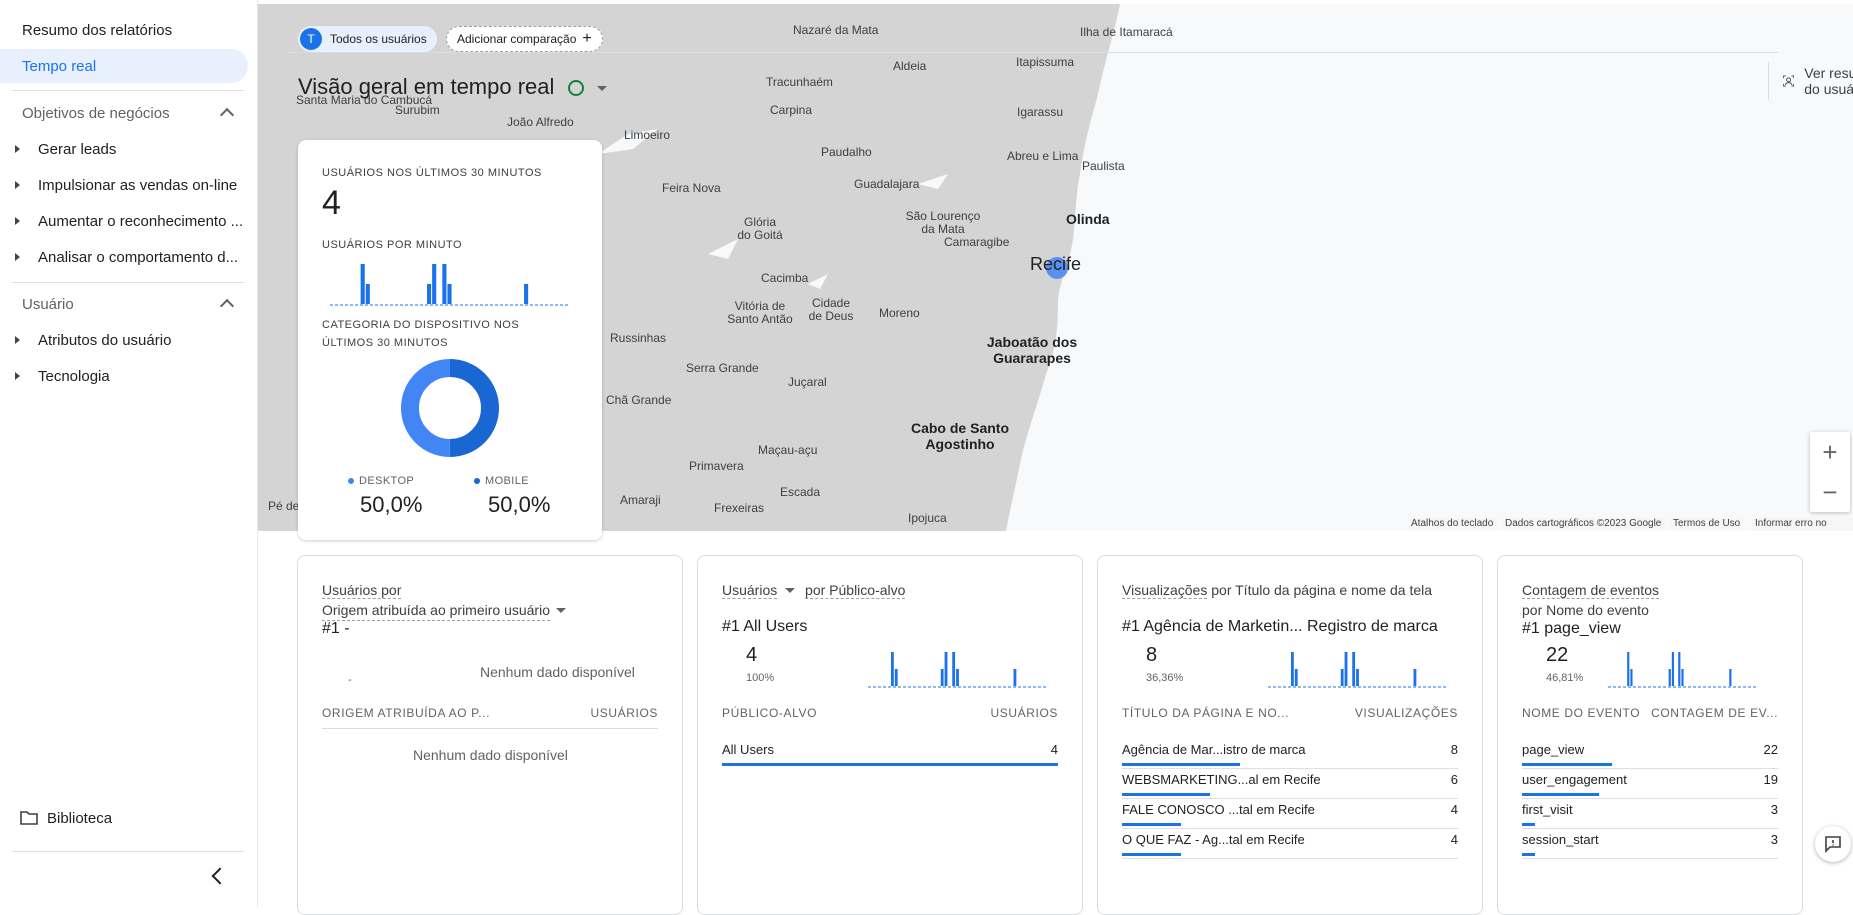 The image size is (1853, 915). Describe the element at coordinates (1830, 452) in the screenshot. I see `zoom-in-button: +` at that location.